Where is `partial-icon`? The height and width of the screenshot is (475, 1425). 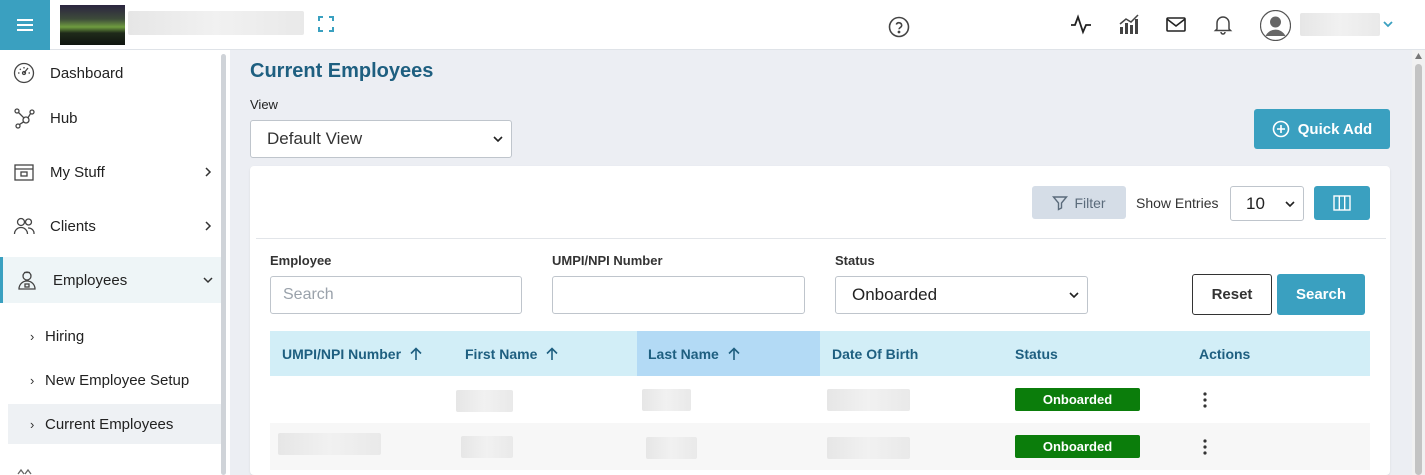 partial-icon is located at coordinates (24, 471).